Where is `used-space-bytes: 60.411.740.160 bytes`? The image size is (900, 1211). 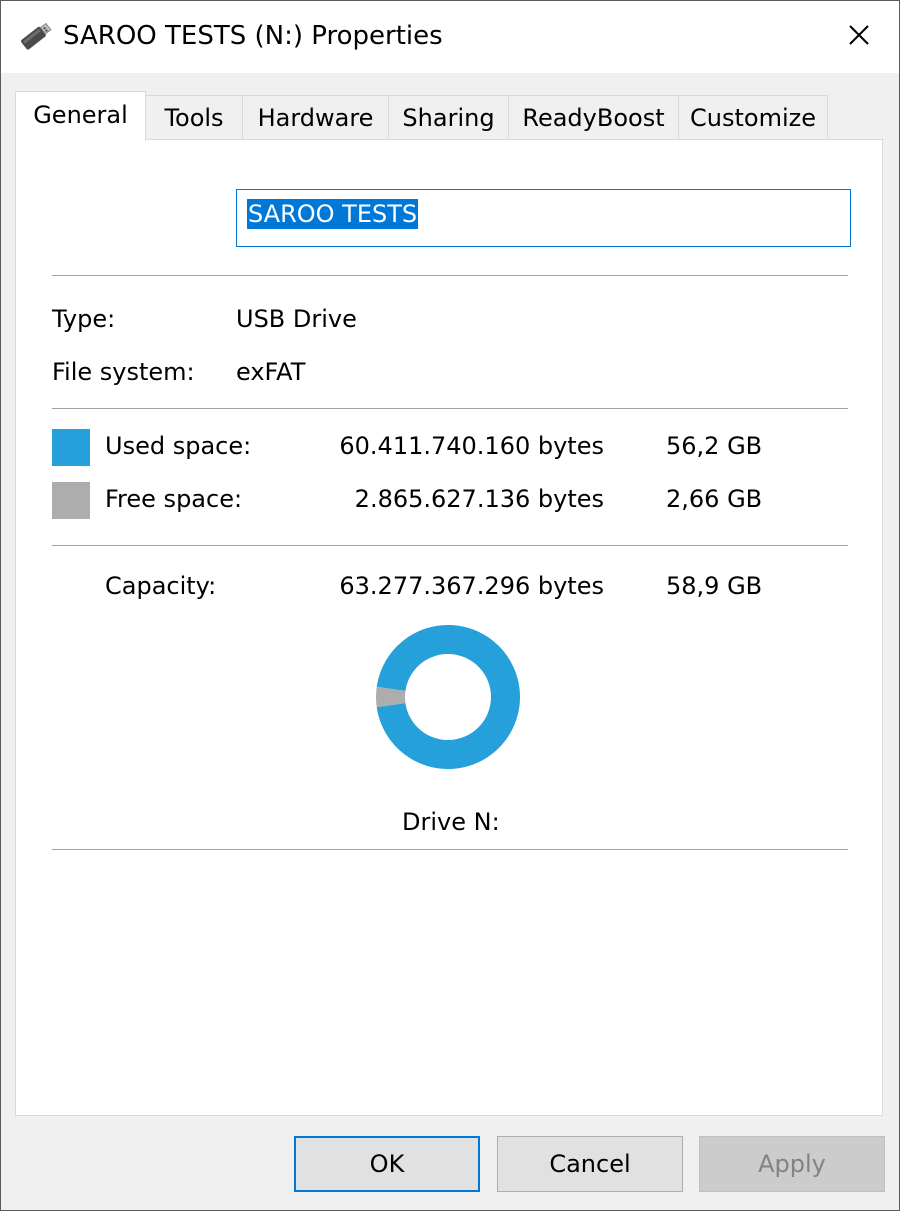
used-space-bytes: 60.411.740.160 bytes is located at coordinates (471, 446).